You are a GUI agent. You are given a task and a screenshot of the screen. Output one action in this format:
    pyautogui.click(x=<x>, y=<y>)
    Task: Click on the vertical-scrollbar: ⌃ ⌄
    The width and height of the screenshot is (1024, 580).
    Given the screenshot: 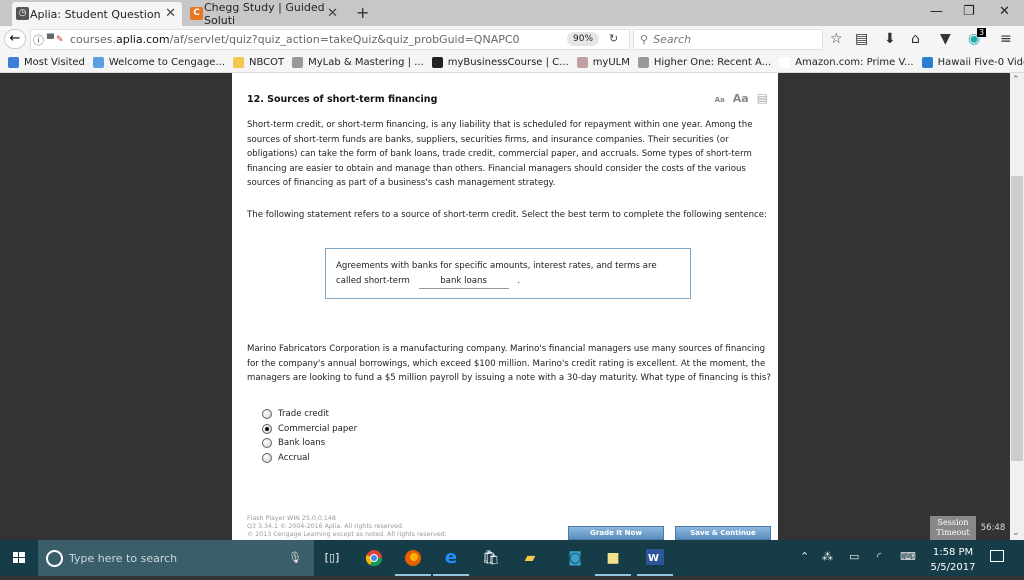 What is the action you would take?
    pyautogui.click(x=1017, y=306)
    